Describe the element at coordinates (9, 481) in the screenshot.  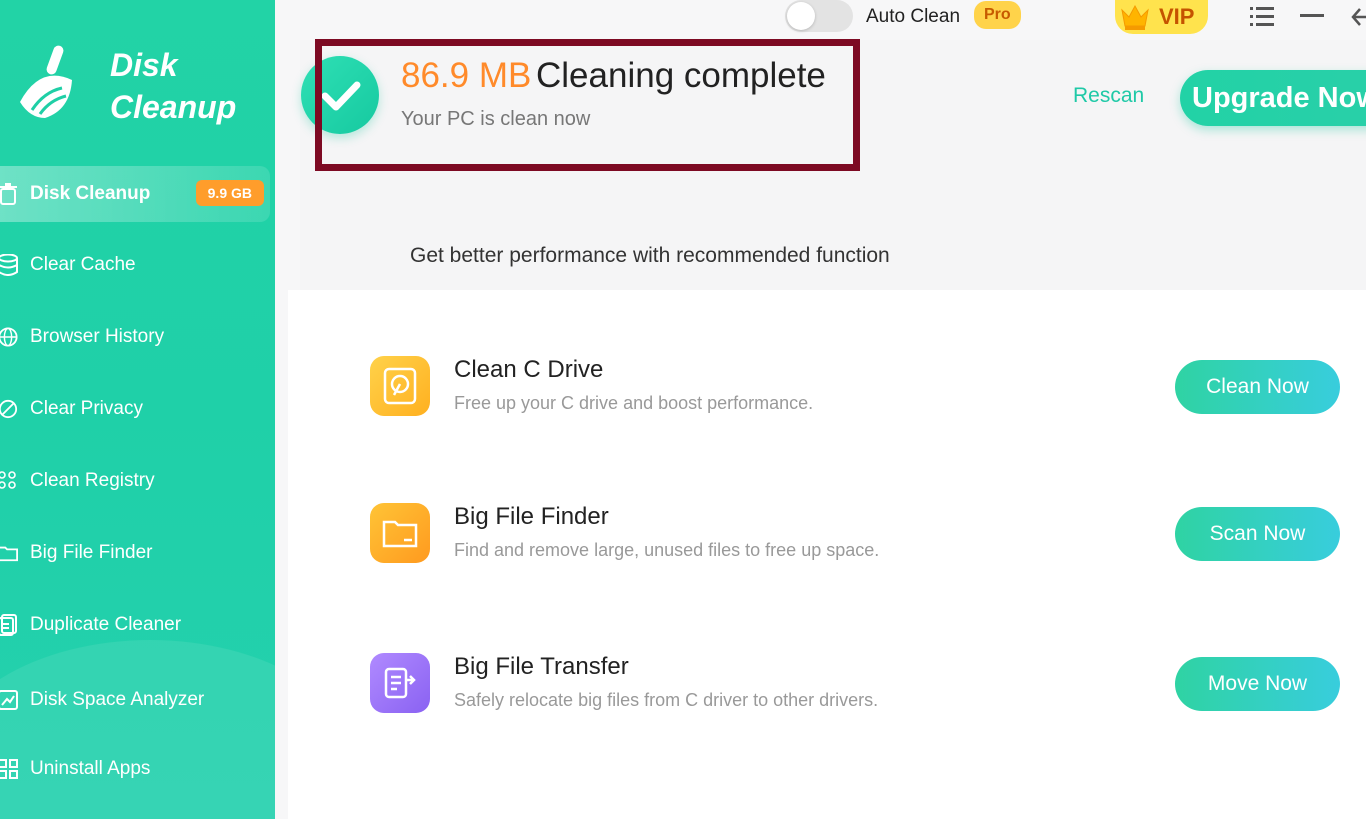
I see `grid-dots-icon` at that location.